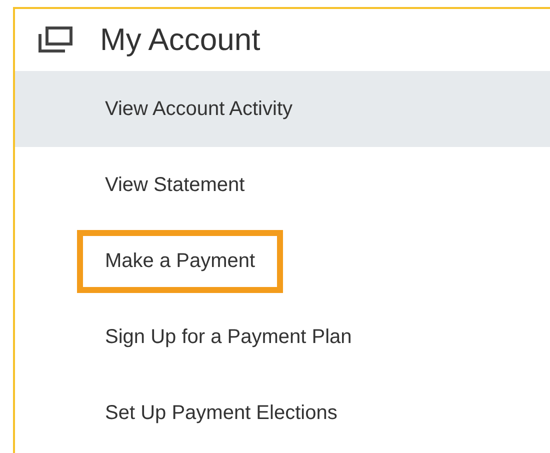  Describe the element at coordinates (180, 40) in the screenshot. I see `panel-title: My Account` at that location.